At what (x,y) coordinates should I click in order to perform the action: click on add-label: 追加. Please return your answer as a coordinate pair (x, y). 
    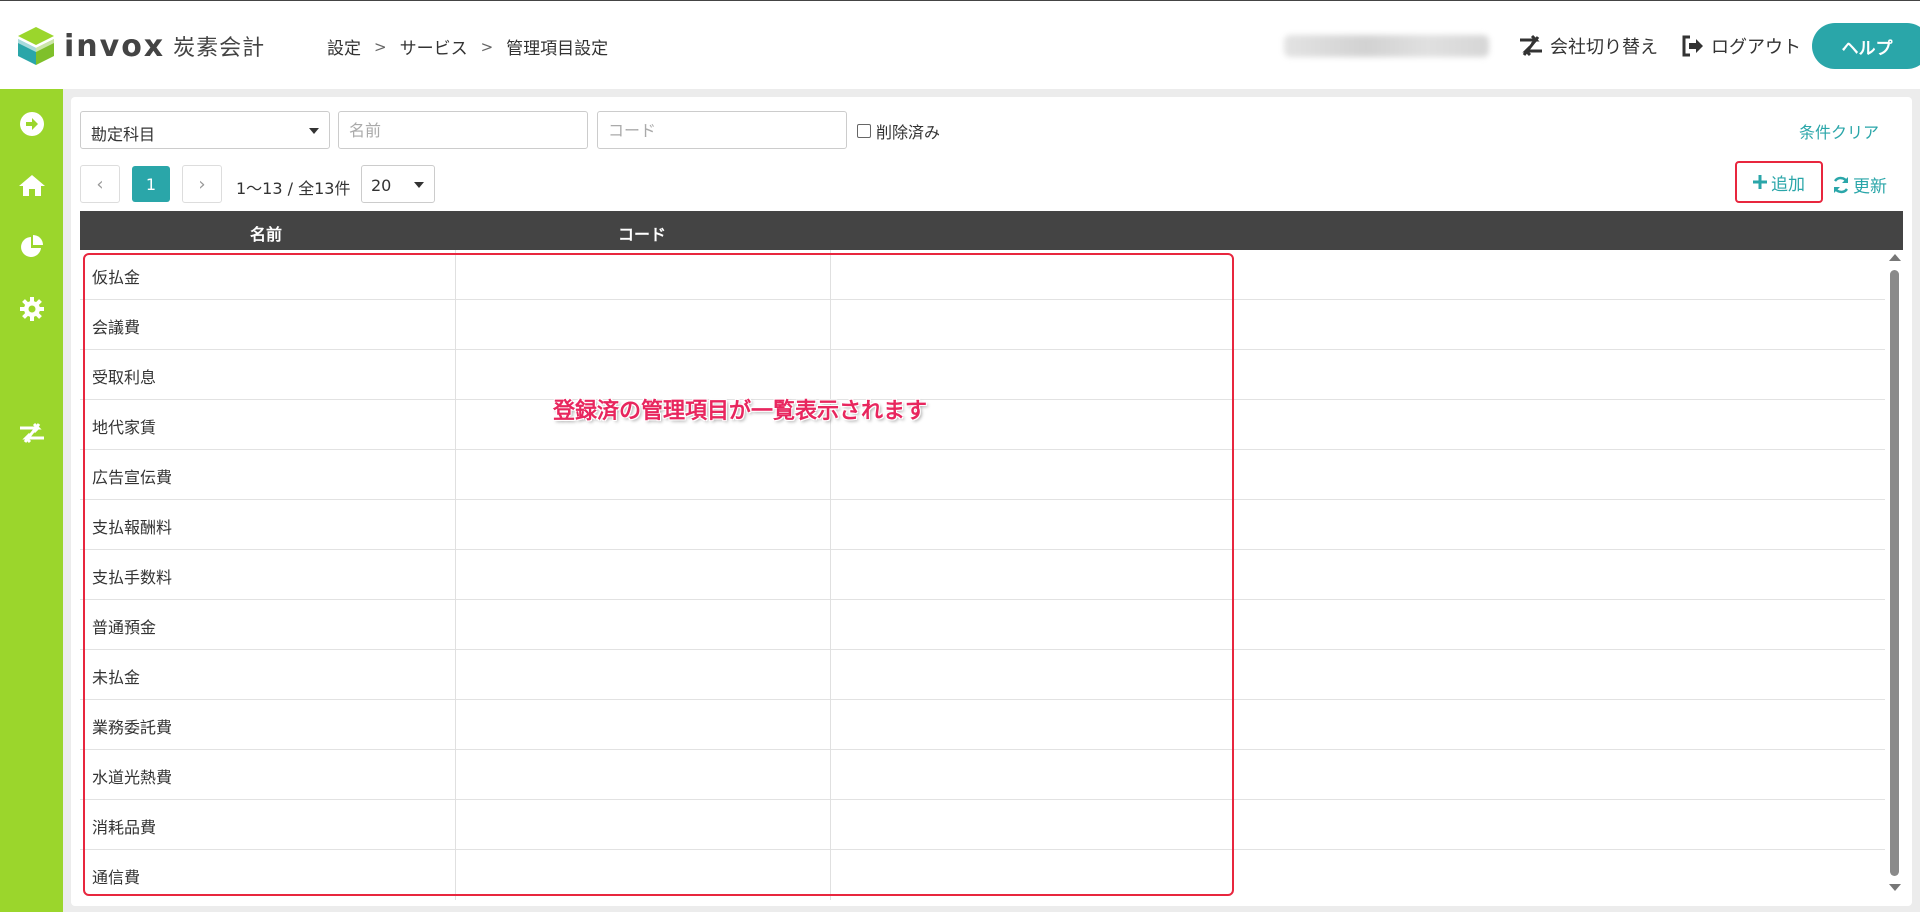
    Looking at the image, I should click on (1788, 184).